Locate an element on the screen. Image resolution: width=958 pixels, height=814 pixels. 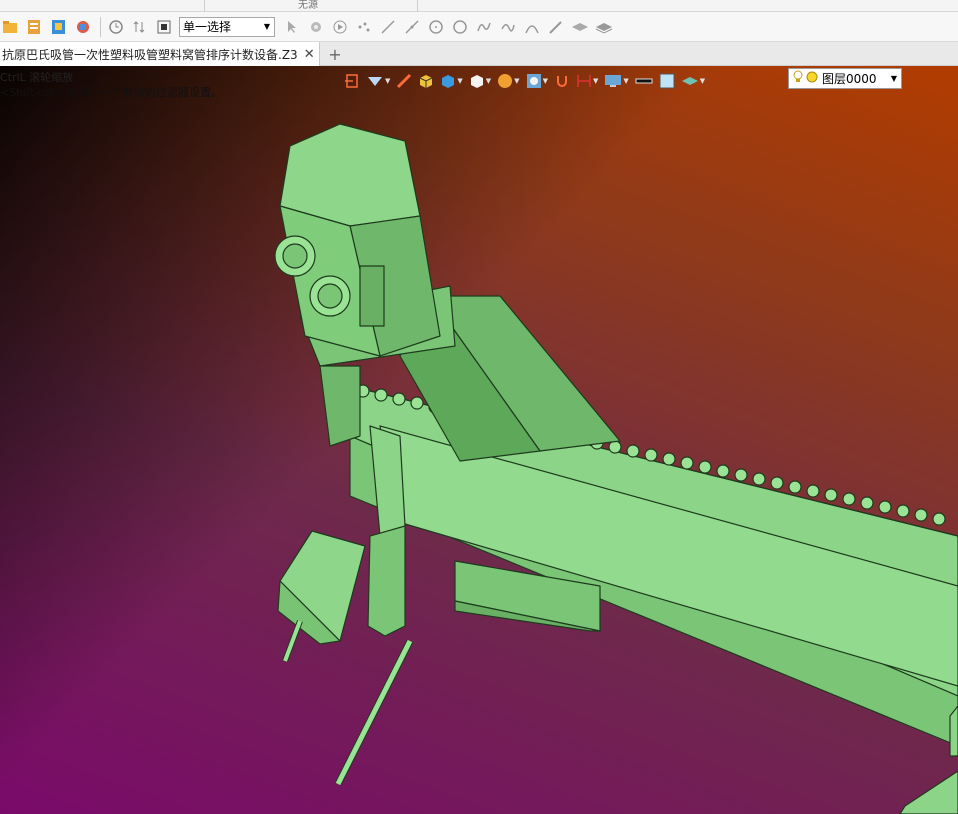
view-cube-icon: ▼ is located at coordinates (480, 81).